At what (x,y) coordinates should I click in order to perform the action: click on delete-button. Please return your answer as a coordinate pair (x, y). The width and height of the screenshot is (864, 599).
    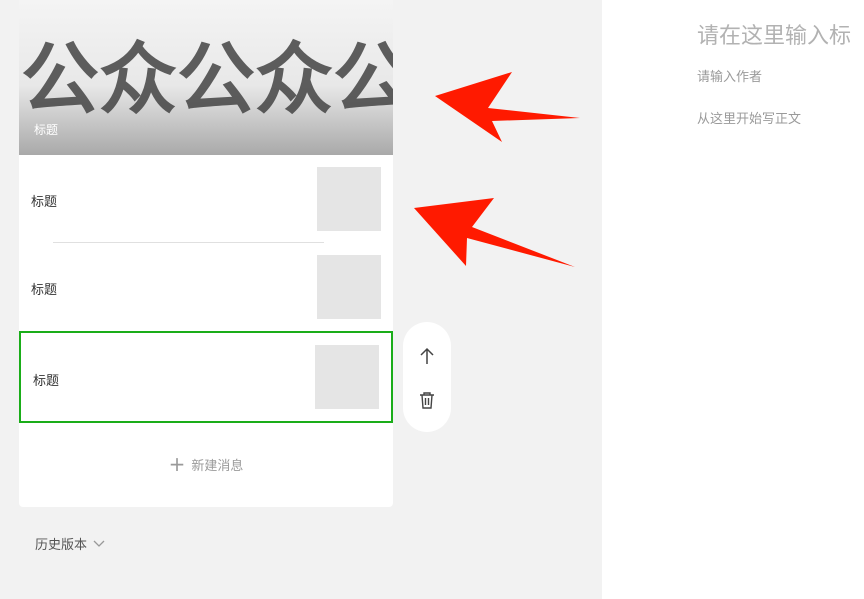
    Looking at the image, I should click on (427, 400).